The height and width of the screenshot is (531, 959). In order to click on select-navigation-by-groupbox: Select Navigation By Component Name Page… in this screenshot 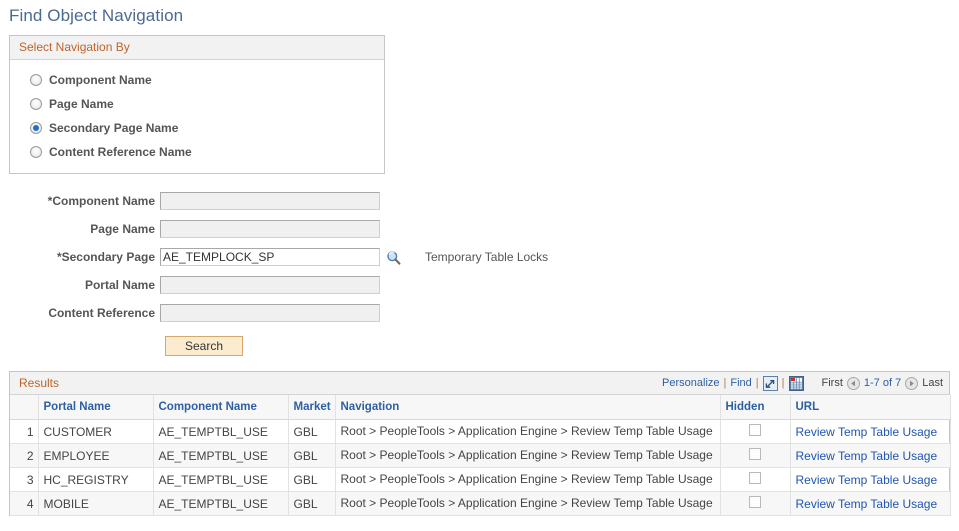, I will do `click(197, 104)`.